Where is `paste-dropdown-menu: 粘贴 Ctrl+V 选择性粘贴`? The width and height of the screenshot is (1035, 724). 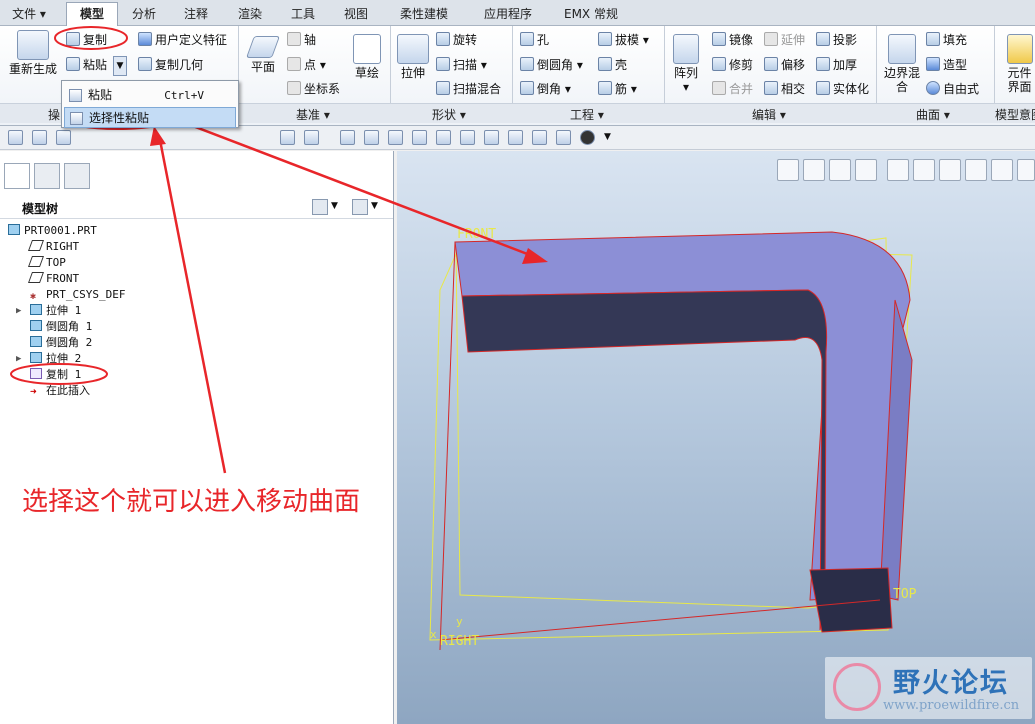
paste-dropdown-menu: 粘贴 Ctrl+V 选择性粘贴 is located at coordinates (150, 104).